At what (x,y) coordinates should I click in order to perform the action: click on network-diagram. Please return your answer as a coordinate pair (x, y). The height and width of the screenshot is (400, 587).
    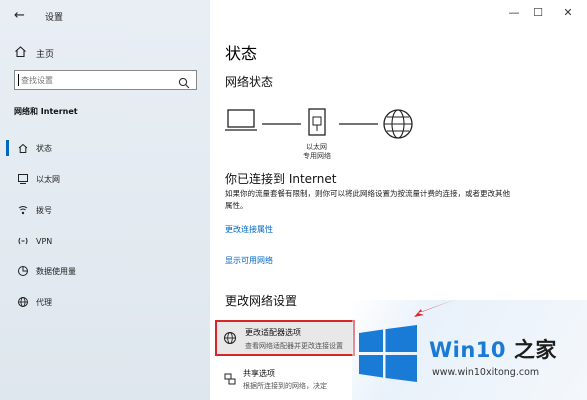
    Looking at the image, I should click on (319, 123).